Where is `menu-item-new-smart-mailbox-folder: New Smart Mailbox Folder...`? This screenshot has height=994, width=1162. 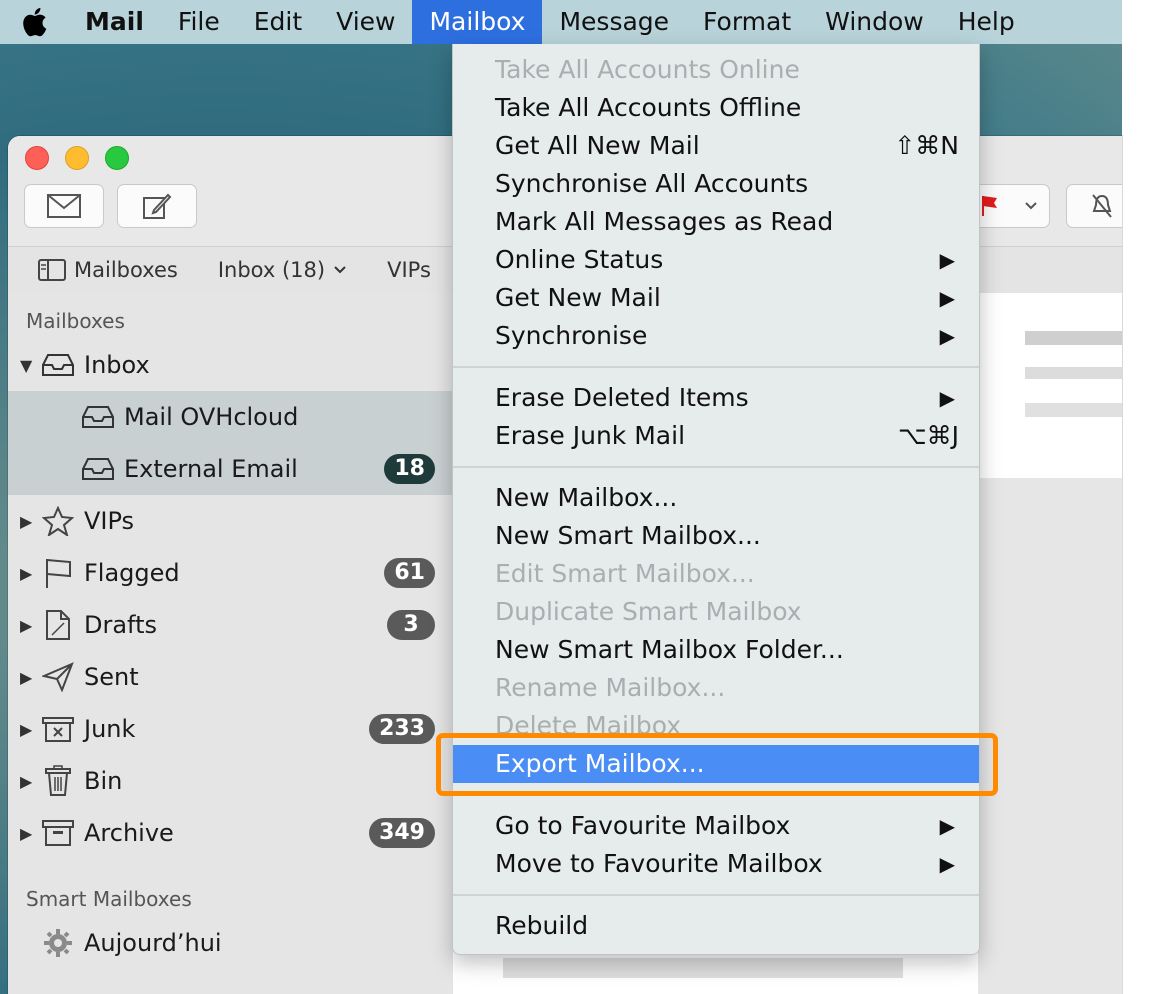 menu-item-new-smart-mailbox-folder: New Smart Mailbox Folder... is located at coordinates (716, 650).